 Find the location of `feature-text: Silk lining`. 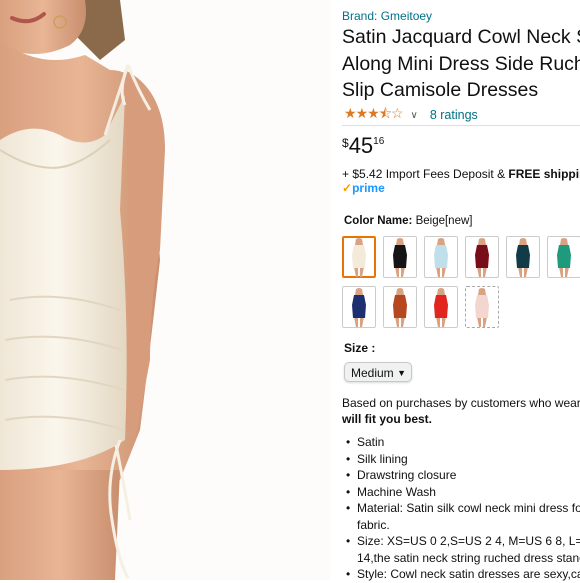

feature-text: Silk lining is located at coordinates (382, 458).